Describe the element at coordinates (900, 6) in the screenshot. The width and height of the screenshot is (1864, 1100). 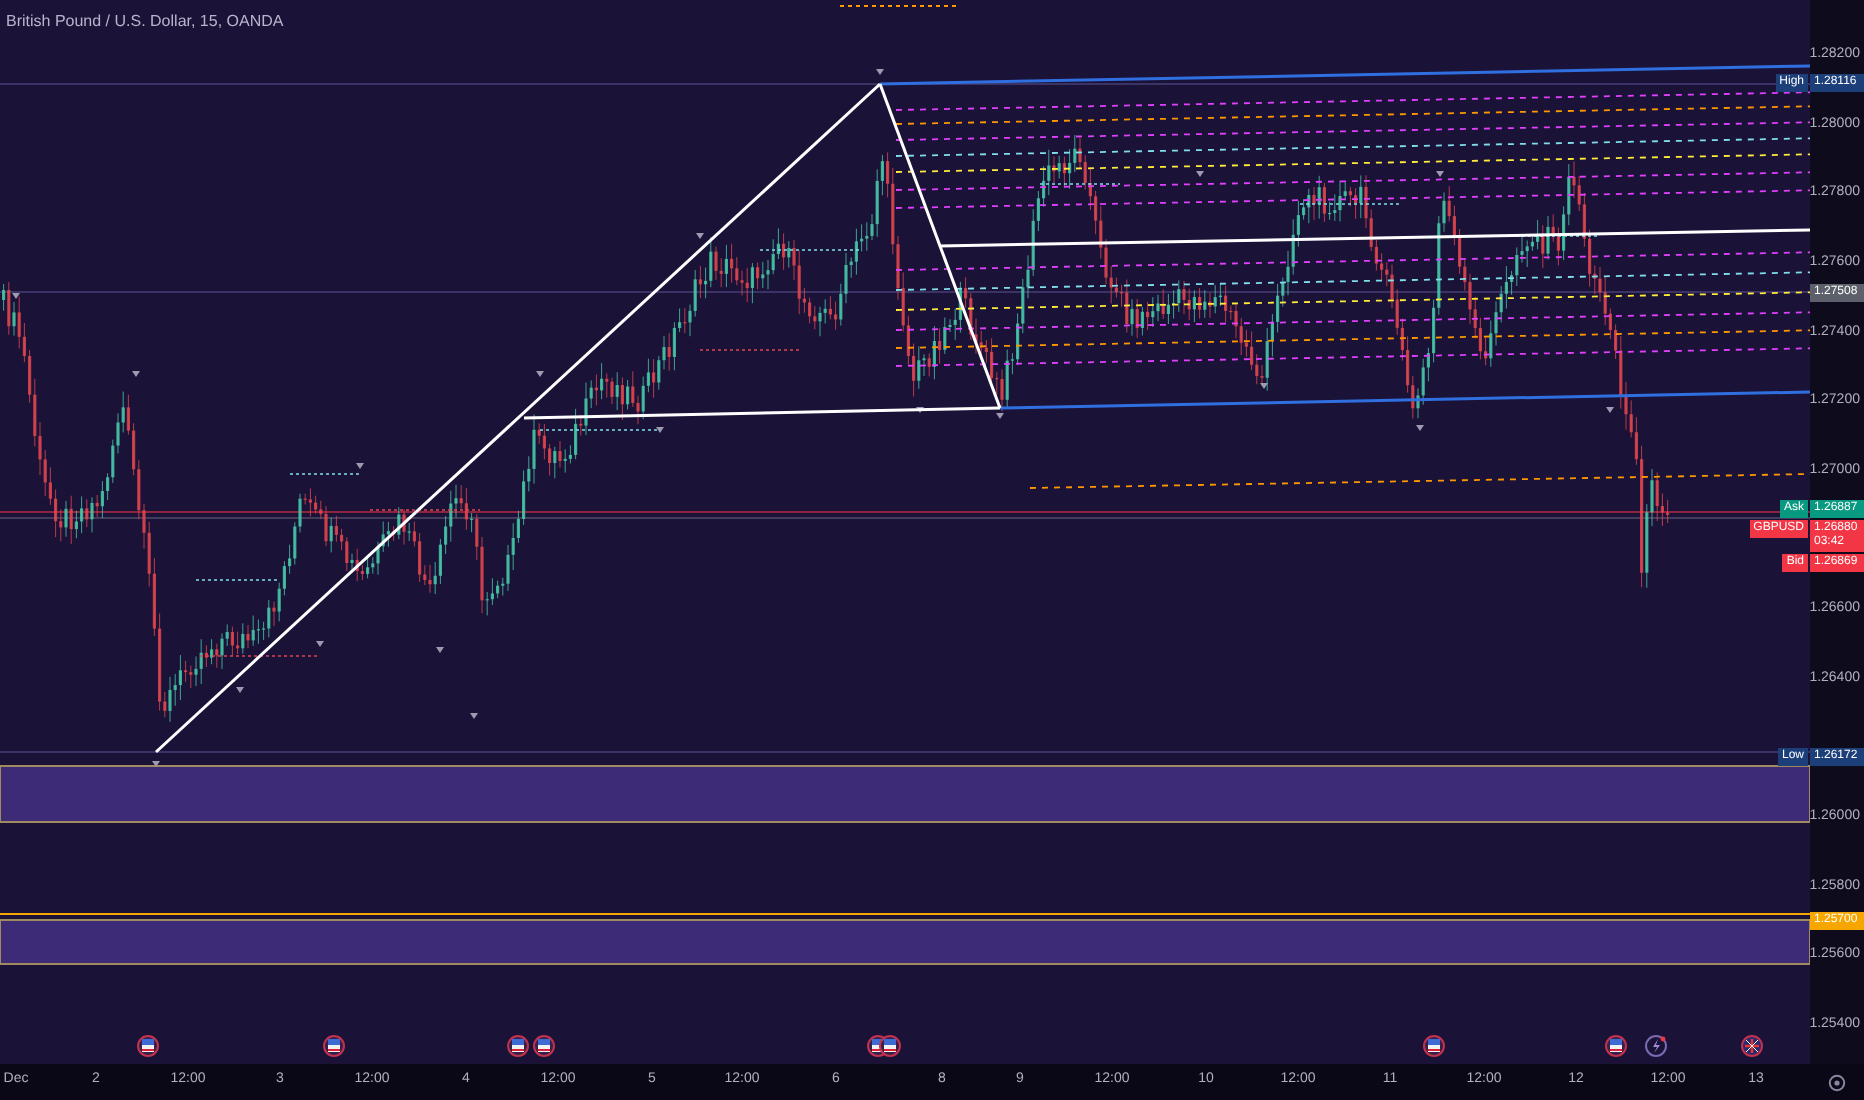
I see `dashed-line` at that location.